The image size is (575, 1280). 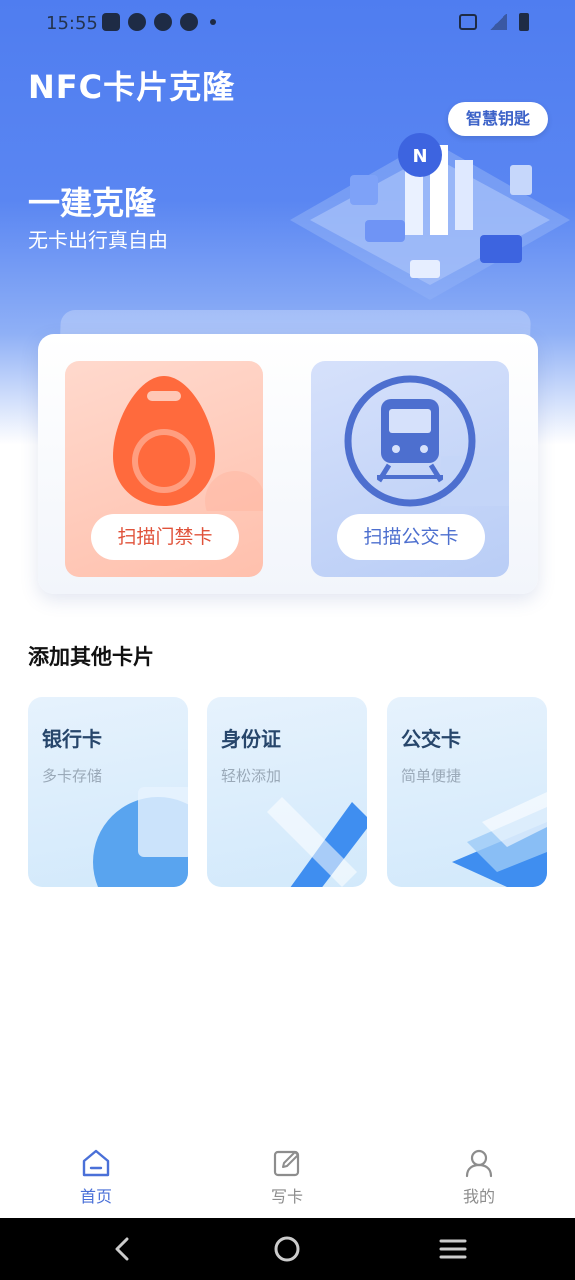 I want to click on scan-bus-card-tile: 扫描公交卡, so click(x=410, y=469).